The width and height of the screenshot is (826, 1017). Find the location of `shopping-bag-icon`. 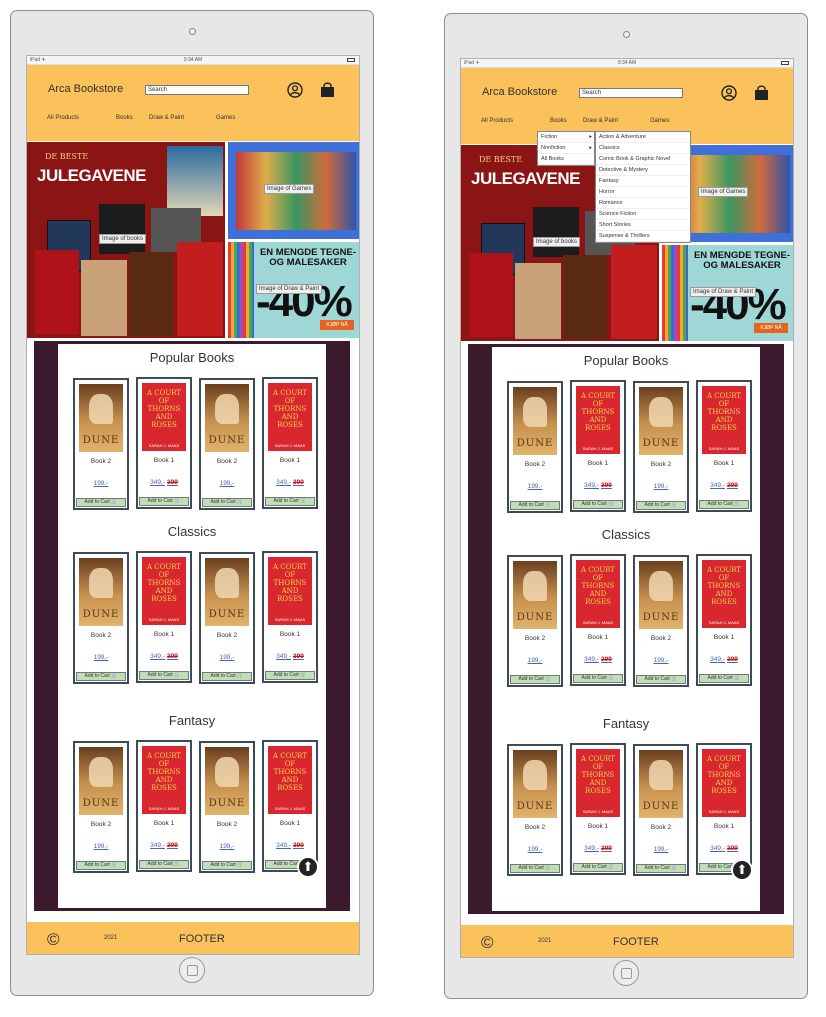

shopping-bag-icon is located at coordinates (327, 89).